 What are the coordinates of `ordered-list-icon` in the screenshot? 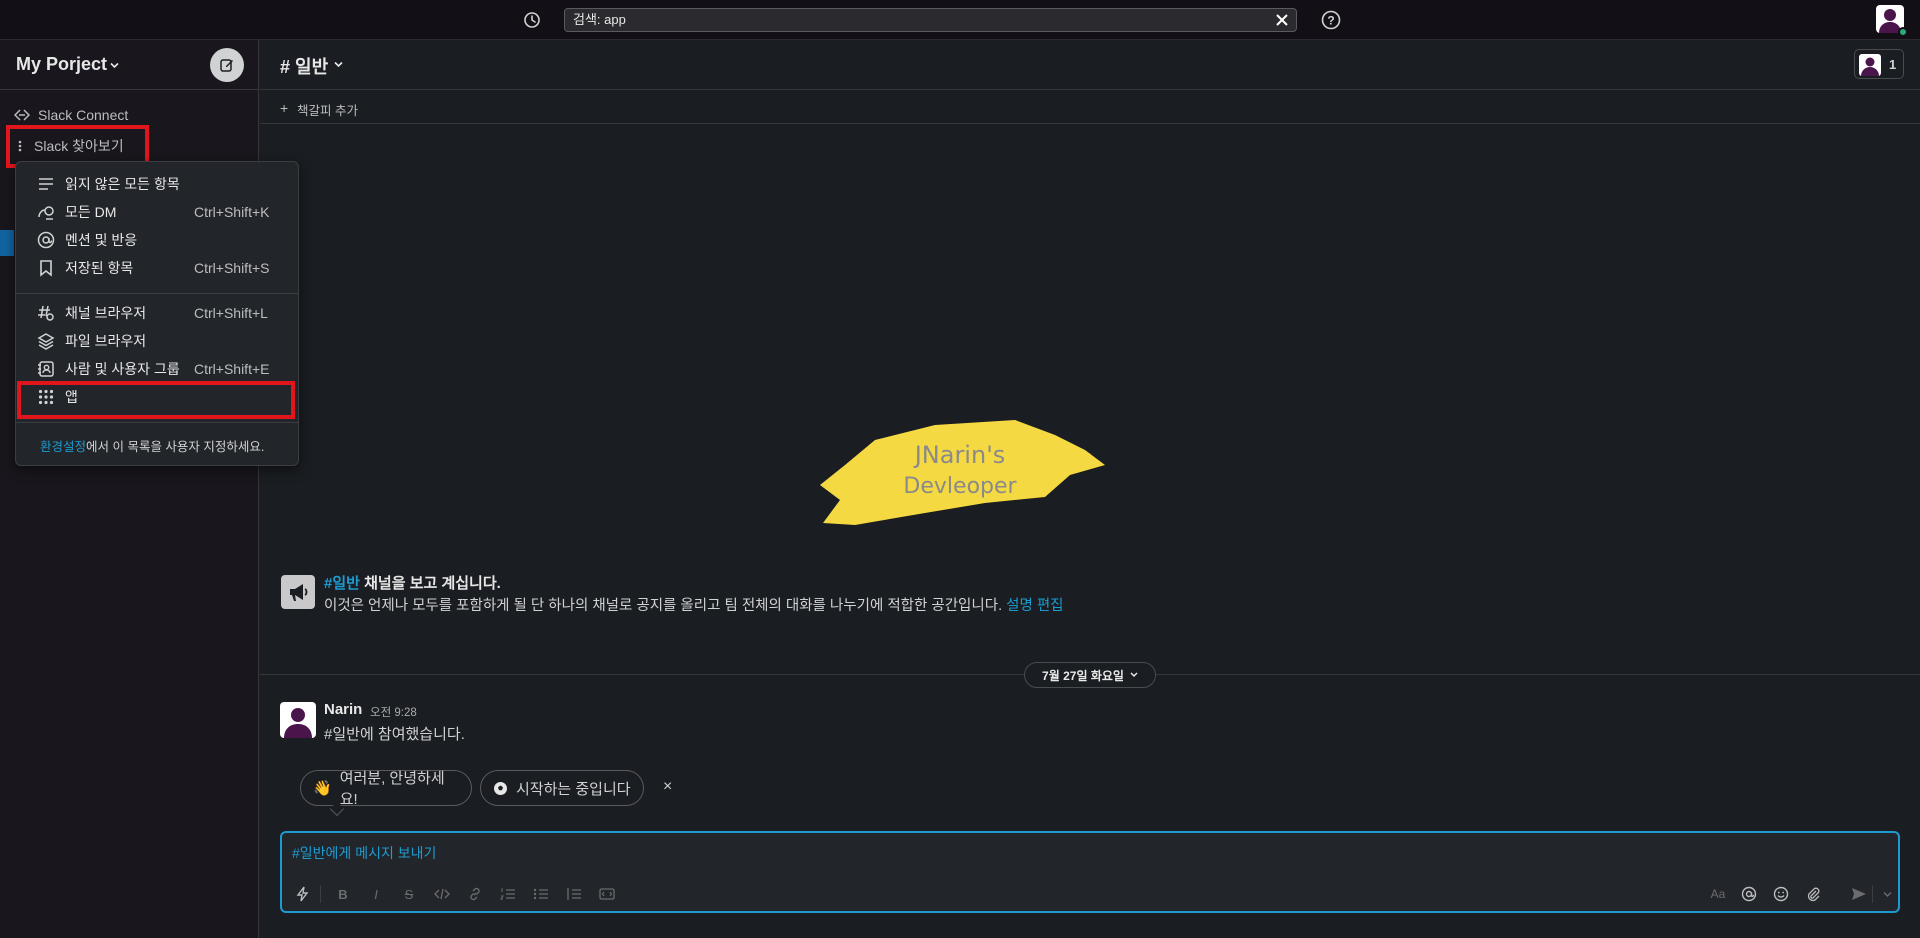 It's located at (508, 894).